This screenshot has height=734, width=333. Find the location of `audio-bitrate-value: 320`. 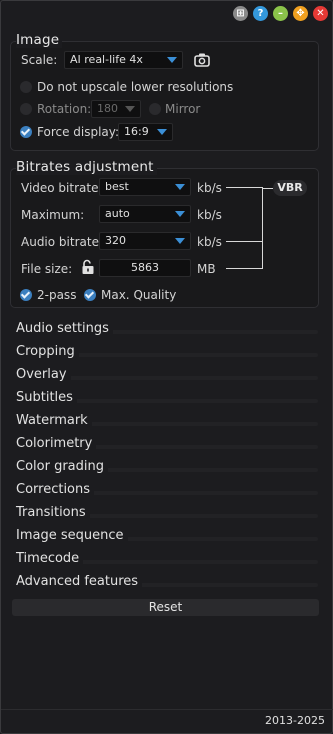

audio-bitrate-value: 320 is located at coordinates (115, 240).